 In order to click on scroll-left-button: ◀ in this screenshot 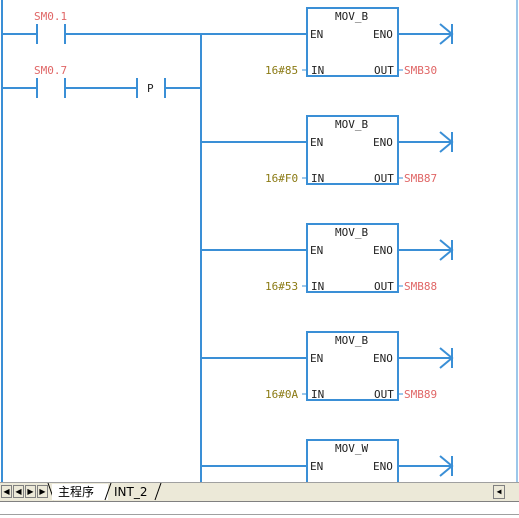, I will do `click(499, 492)`.